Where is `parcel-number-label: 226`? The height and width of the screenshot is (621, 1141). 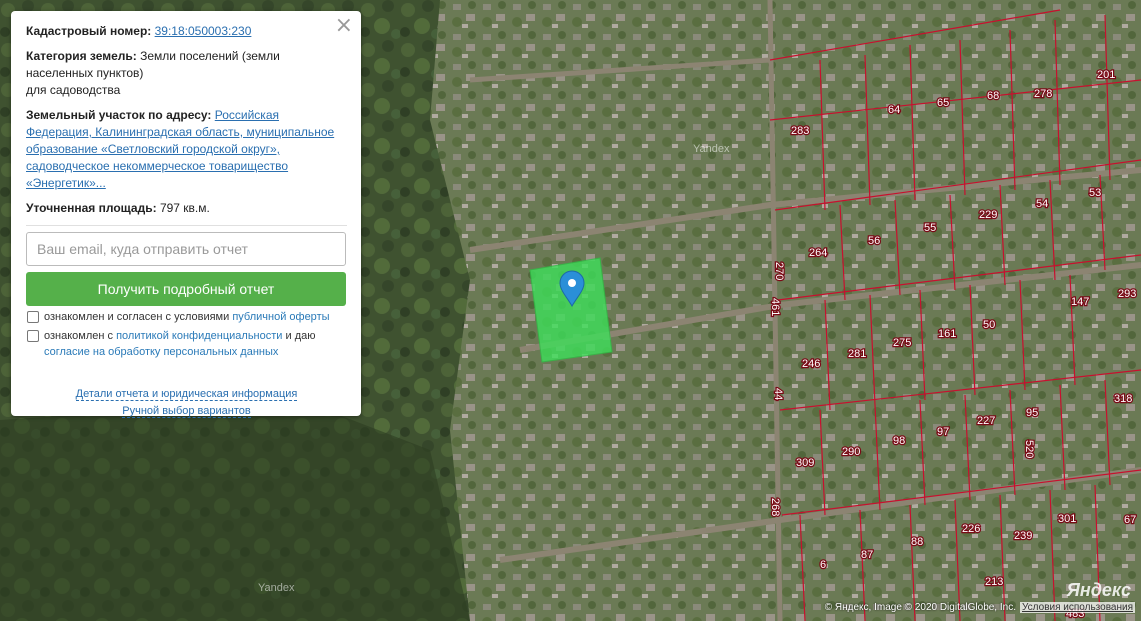 parcel-number-label: 226 is located at coordinates (971, 529).